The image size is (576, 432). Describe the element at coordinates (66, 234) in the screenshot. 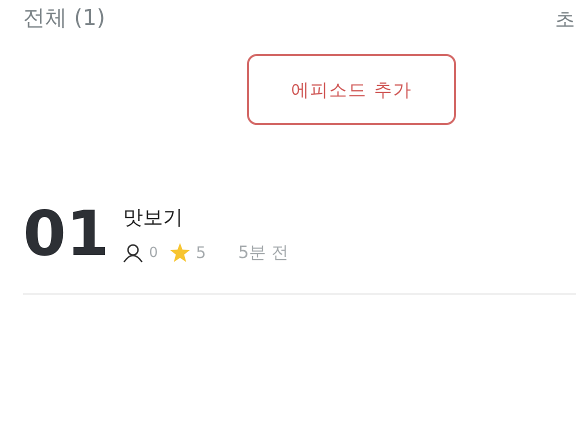

I see `episode-number: 01` at that location.